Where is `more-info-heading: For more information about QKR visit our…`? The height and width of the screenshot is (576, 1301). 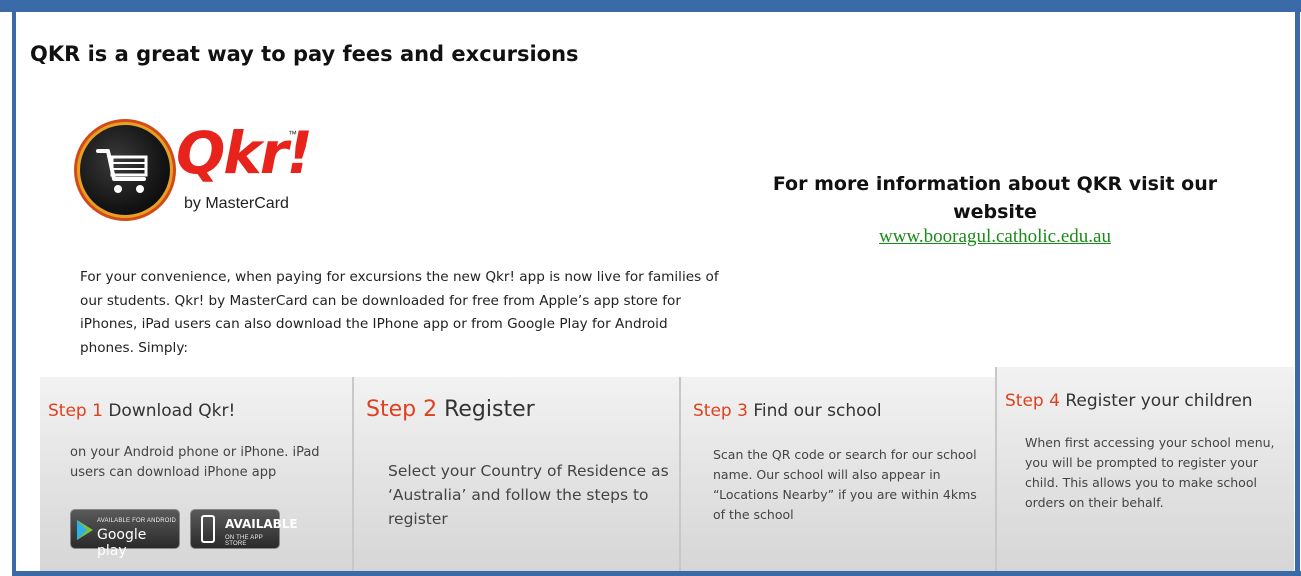 more-info-heading: For more information about QKR visit our… is located at coordinates (995, 198).